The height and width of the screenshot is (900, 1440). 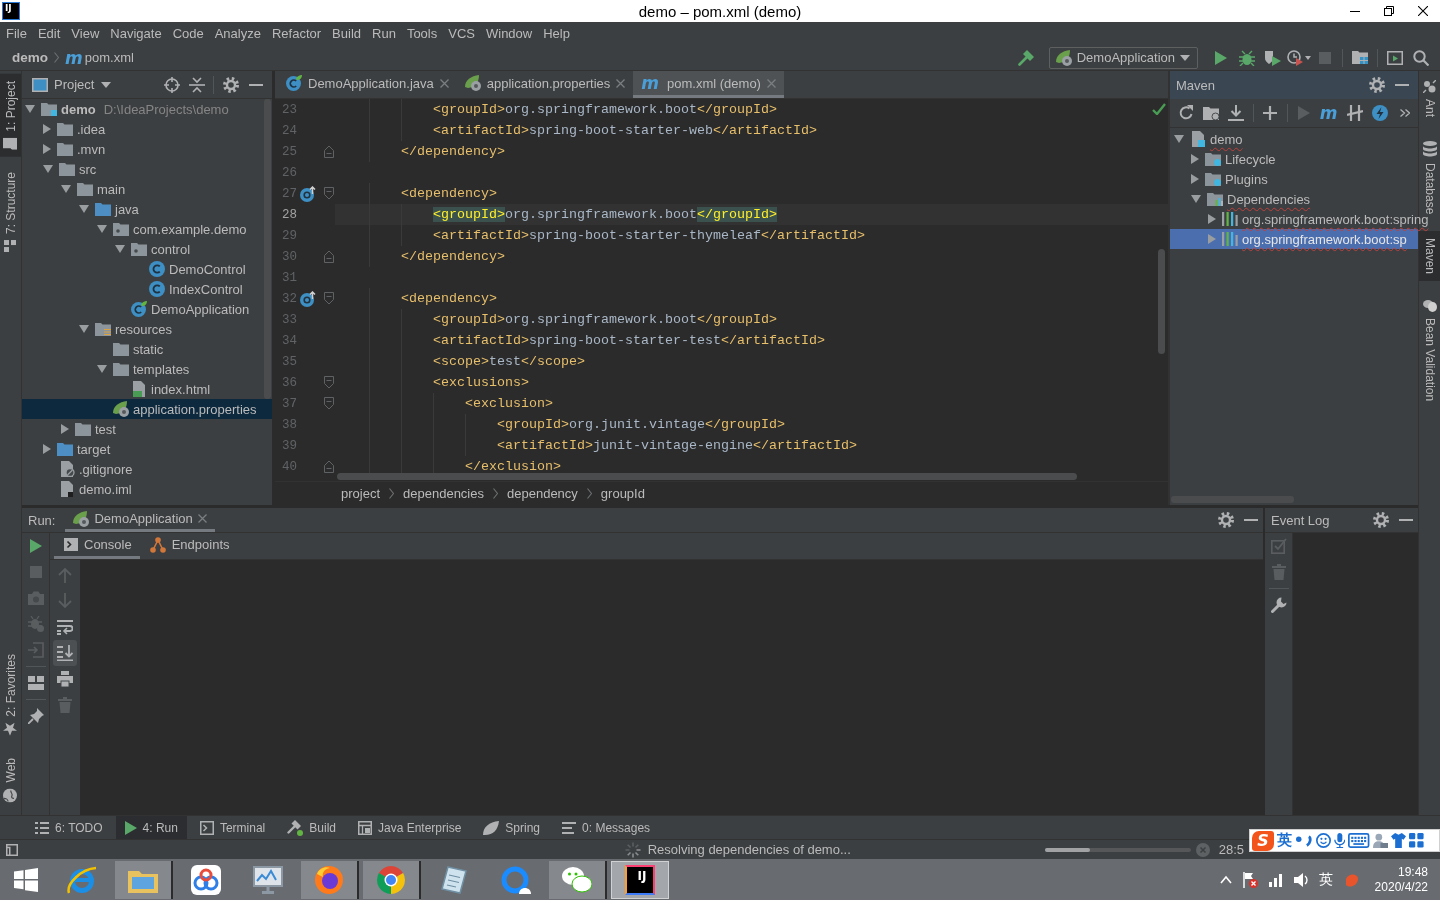 I want to click on tree-item: Lifecycle, so click(x=1294, y=159).